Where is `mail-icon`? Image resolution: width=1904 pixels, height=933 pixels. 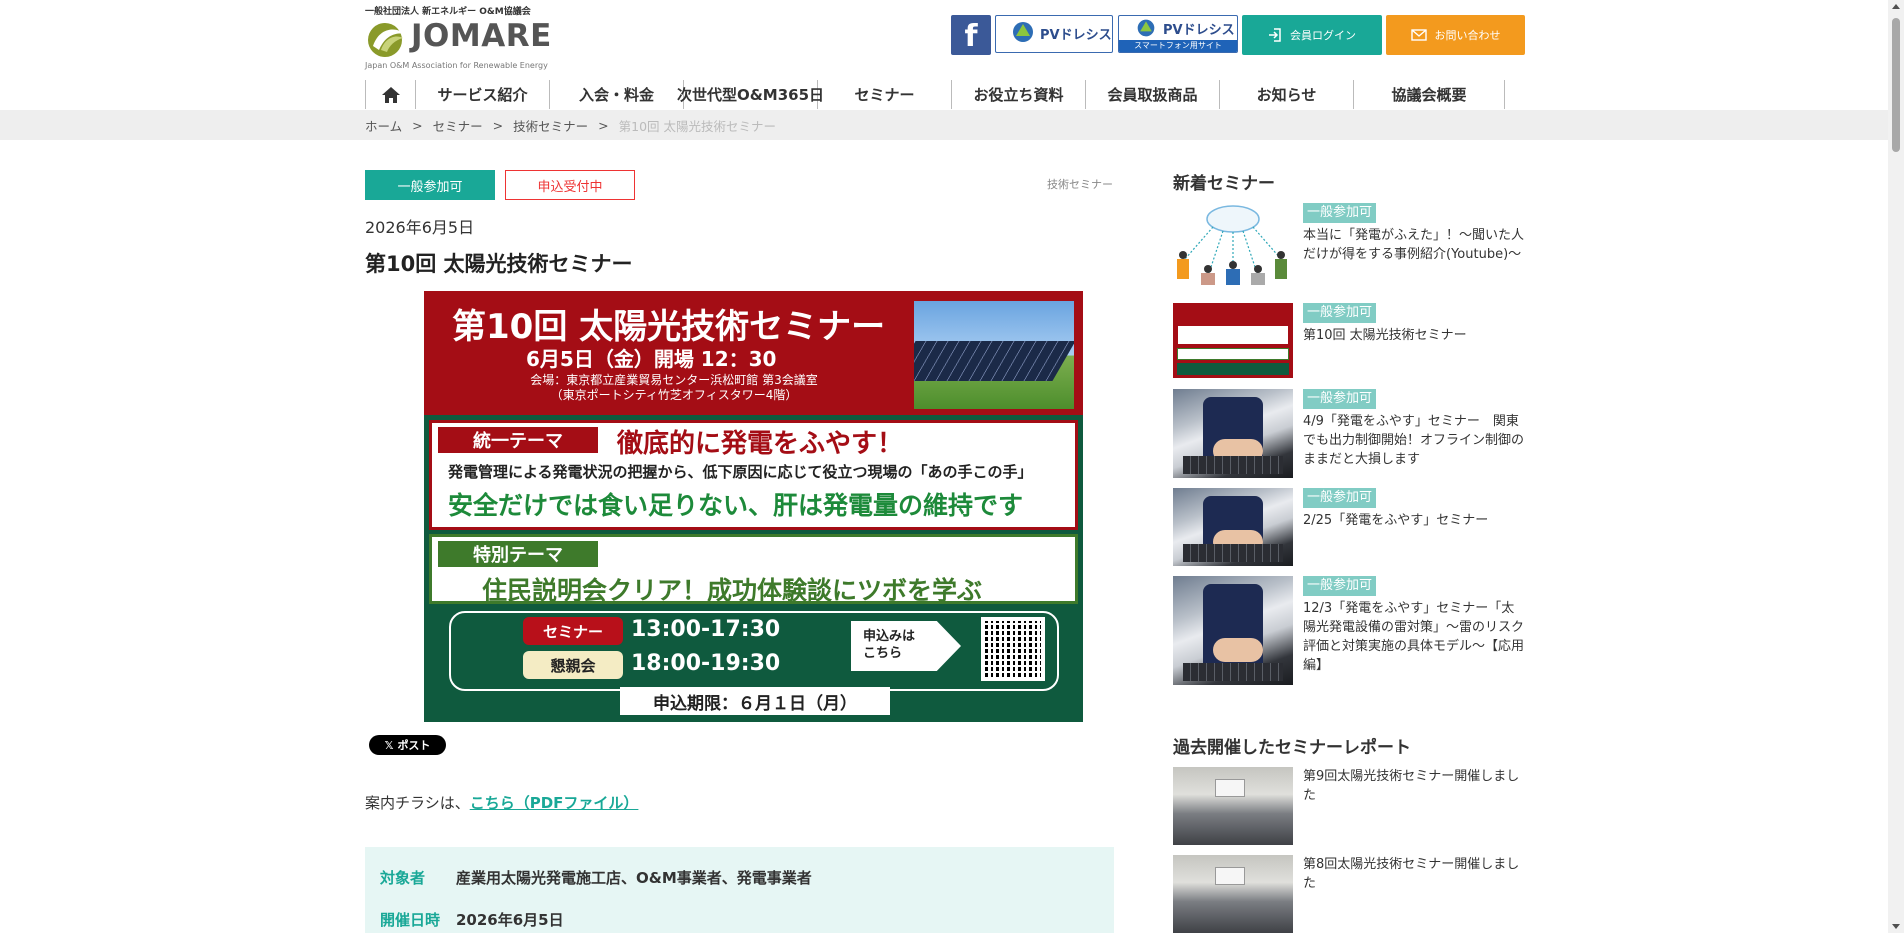 mail-icon is located at coordinates (1418, 35).